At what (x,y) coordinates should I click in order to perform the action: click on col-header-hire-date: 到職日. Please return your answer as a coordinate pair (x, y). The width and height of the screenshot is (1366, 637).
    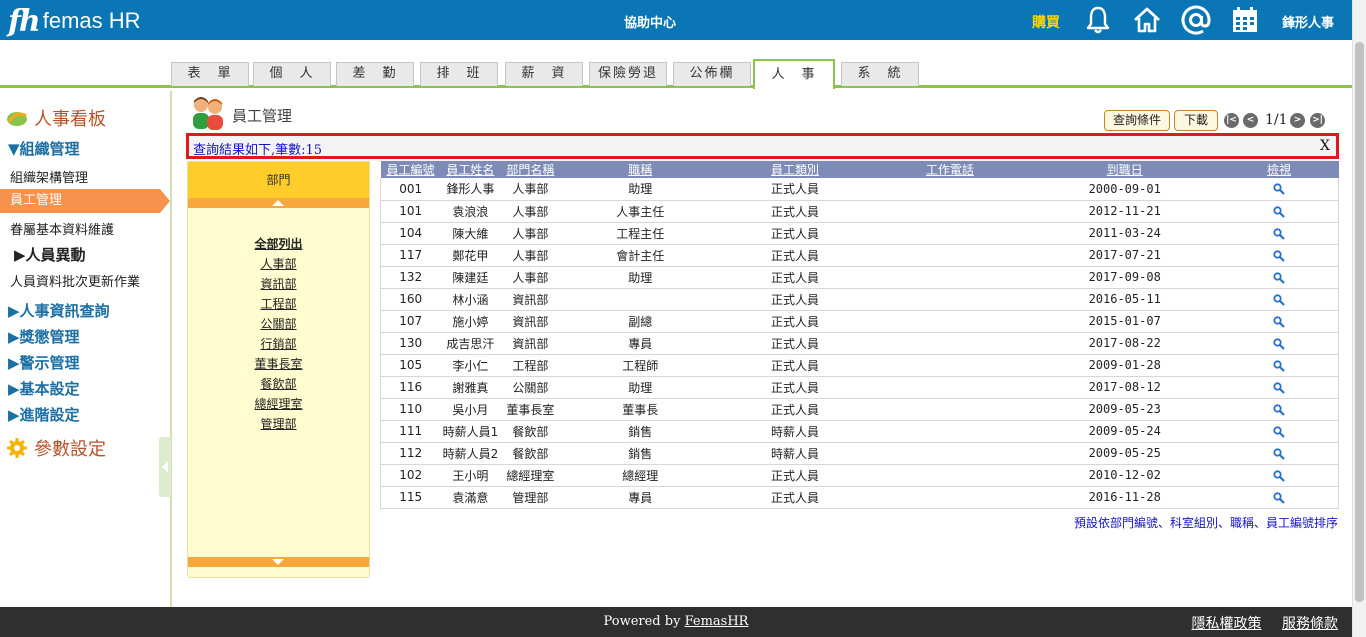
    Looking at the image, I should click on (1124, 169).